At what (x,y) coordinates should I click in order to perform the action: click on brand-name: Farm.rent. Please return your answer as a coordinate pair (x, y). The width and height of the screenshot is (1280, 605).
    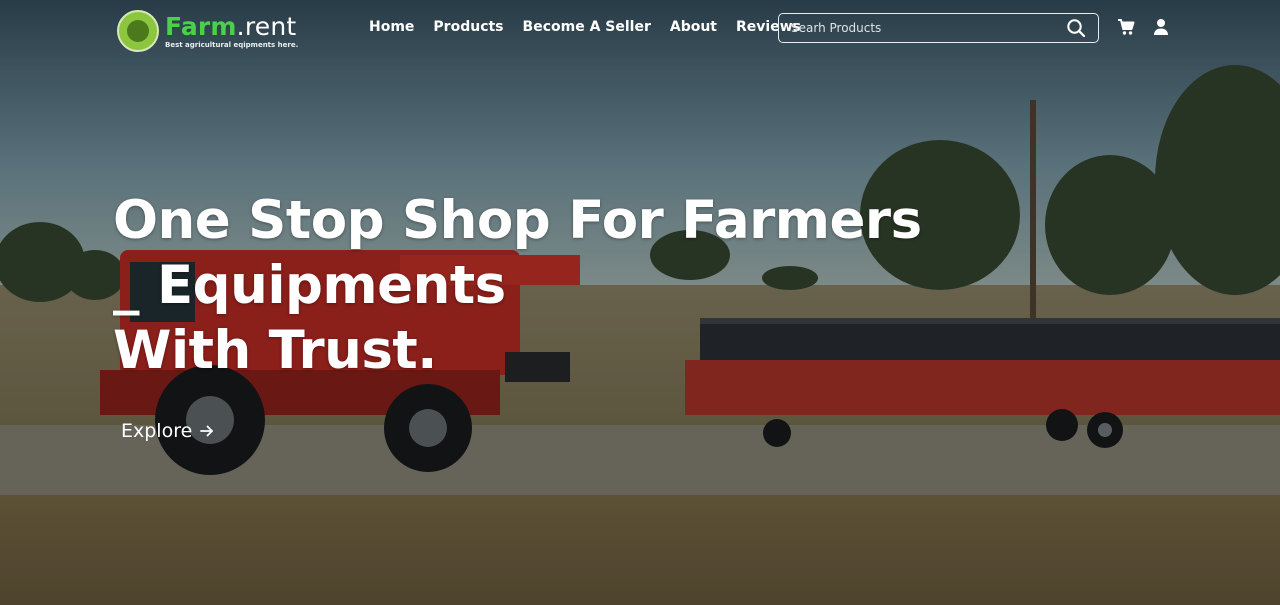
    Looking at the image, I should click on (231, 26).